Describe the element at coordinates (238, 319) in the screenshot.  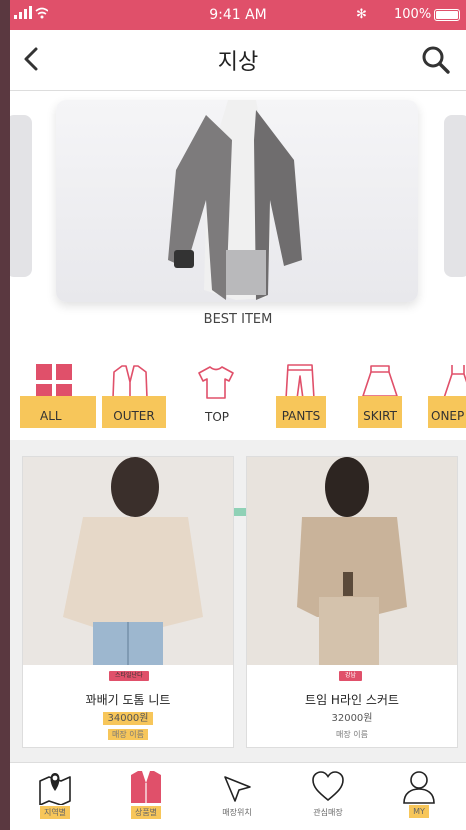
I see `banner-caption: BEST ITEM` at that location.